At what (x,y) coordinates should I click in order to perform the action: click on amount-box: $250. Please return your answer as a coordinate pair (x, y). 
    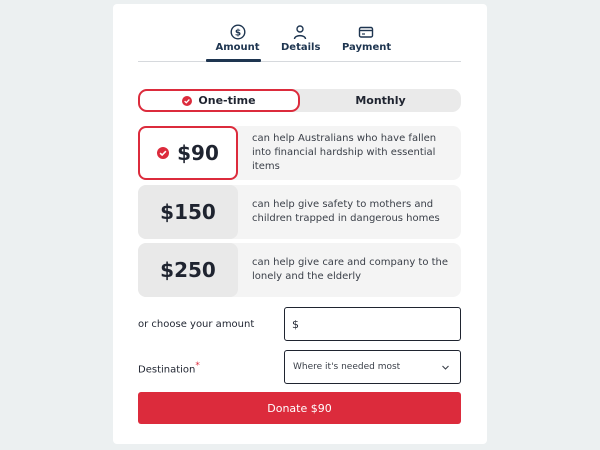
    Looking at the image, I should click on (188, 270).